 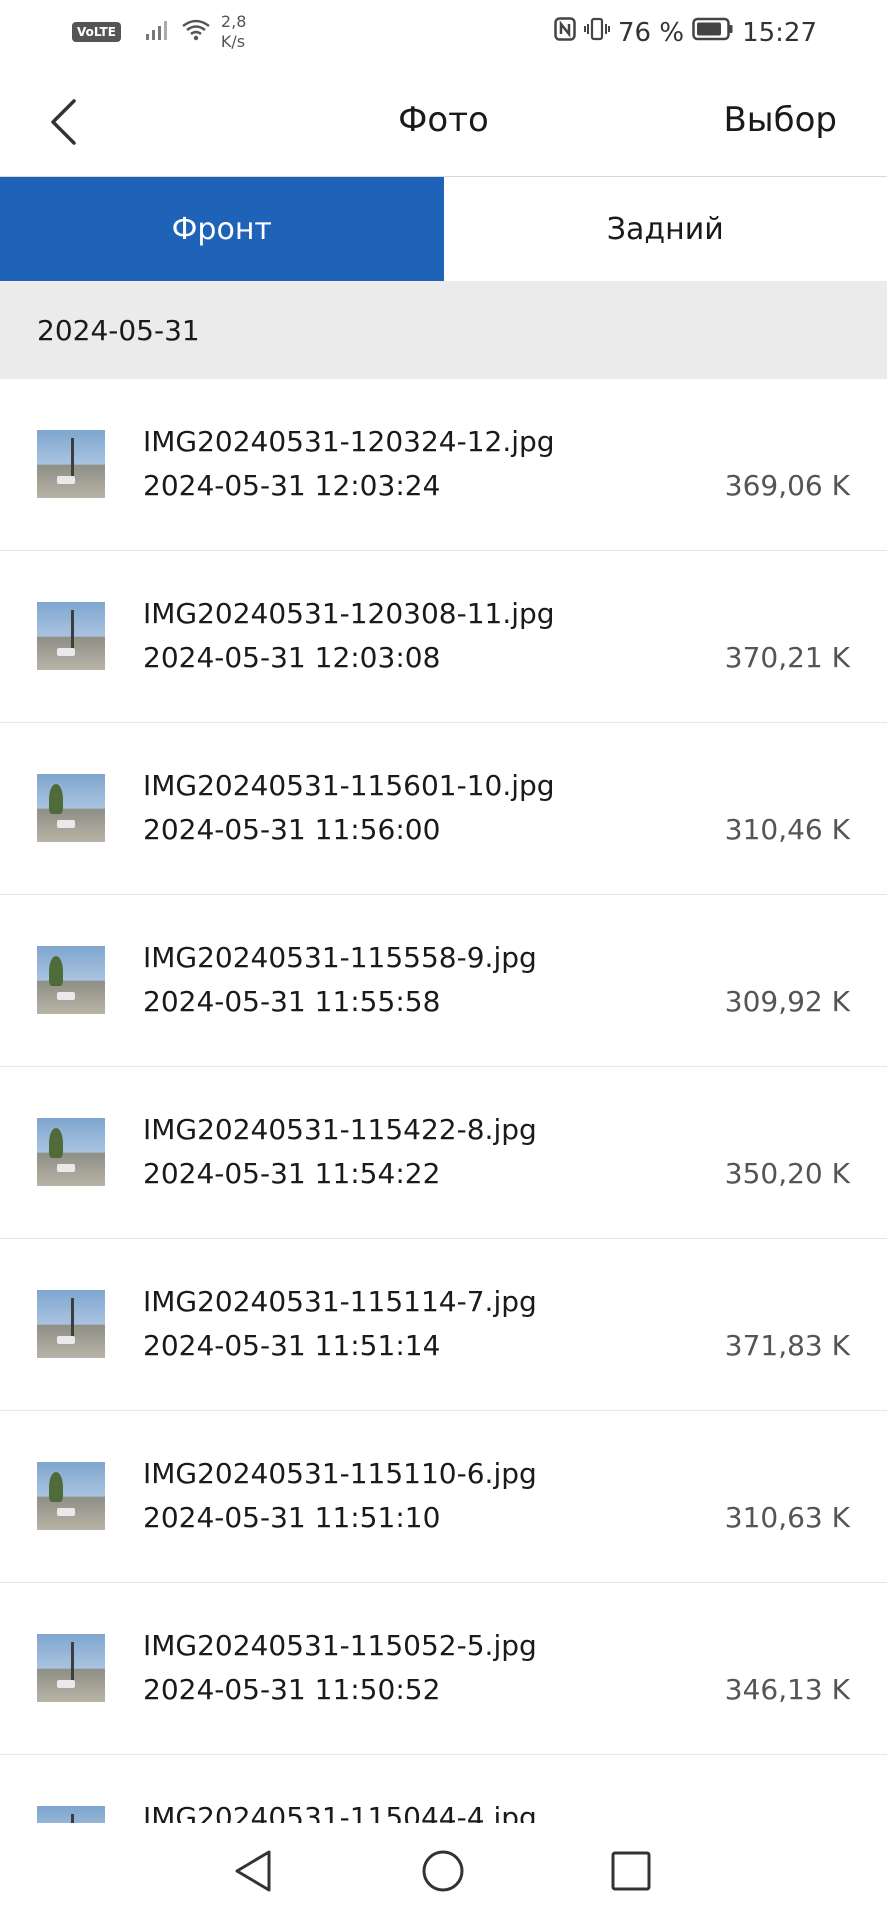 What do you see at coordinates (349, 785) in the screenshot?
I see `file-name: IMG20240531-115601-10.jpg` at bounding box center [349, 785].